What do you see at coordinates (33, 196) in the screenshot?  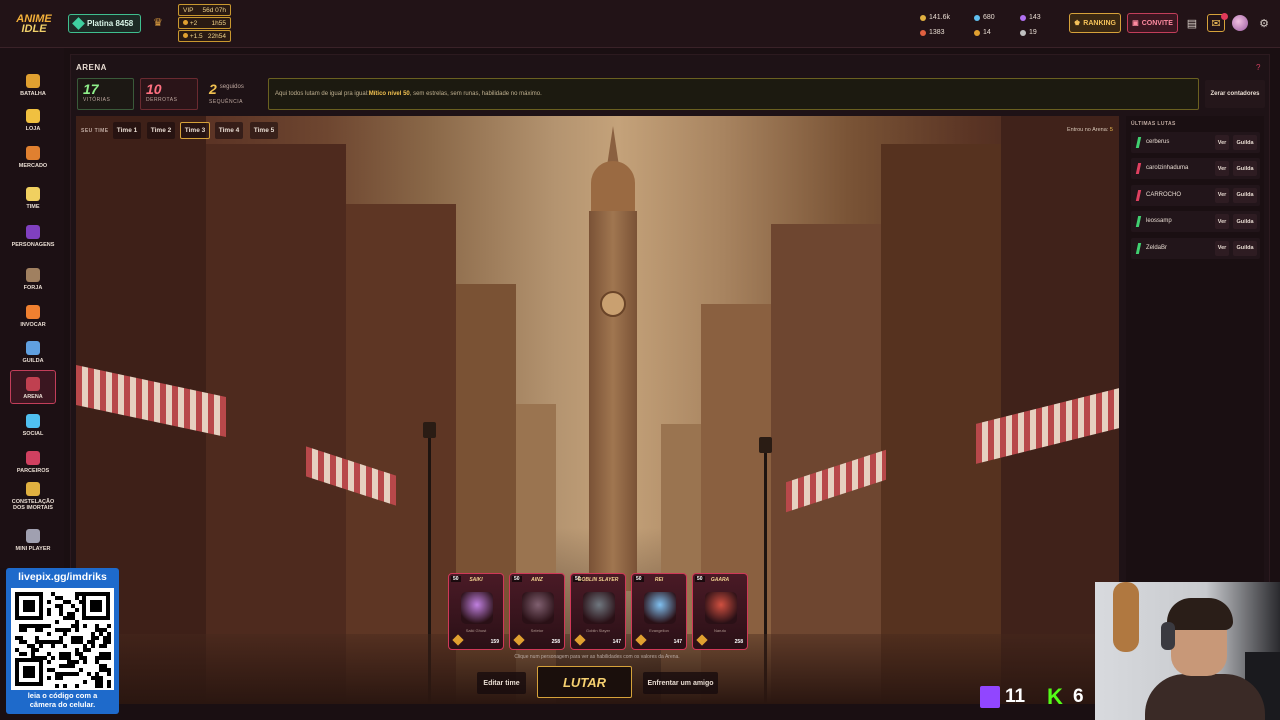 I see `sidebar-item-time: TIME` at bounding box center [33, 196].